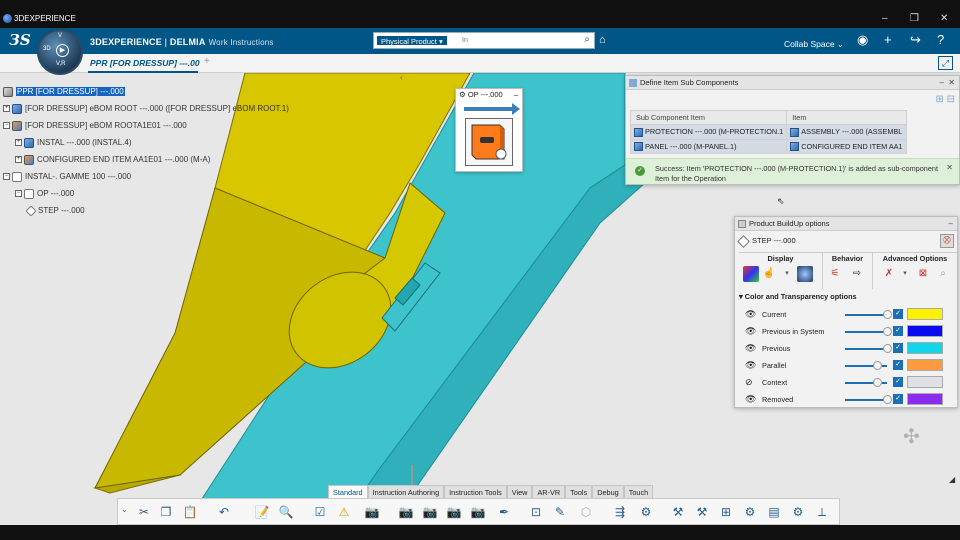 The height and width of the screenshot is (540, 960). Describe the element at coordinates (943, 274) in the screenshot. I see `search-options-icon: ⌕` at that location.